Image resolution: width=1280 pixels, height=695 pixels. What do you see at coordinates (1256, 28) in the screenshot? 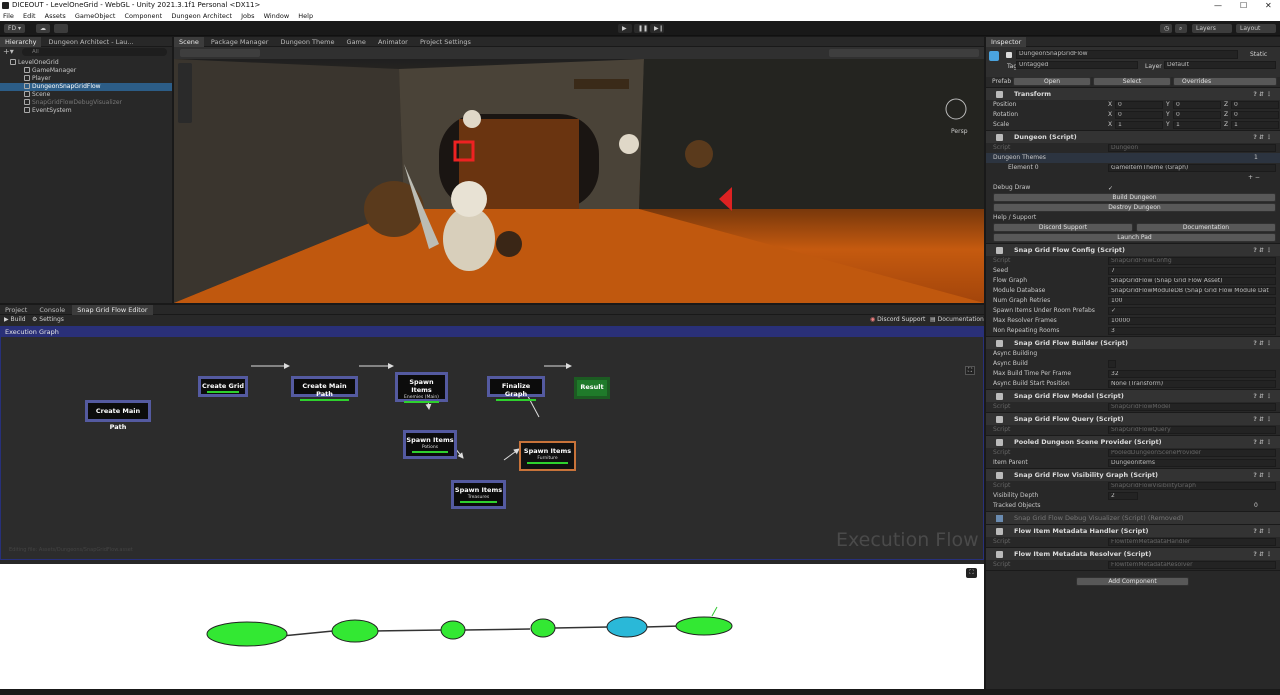
I see `layout-dropdown: Layout` at bounding box center [1256, 28].